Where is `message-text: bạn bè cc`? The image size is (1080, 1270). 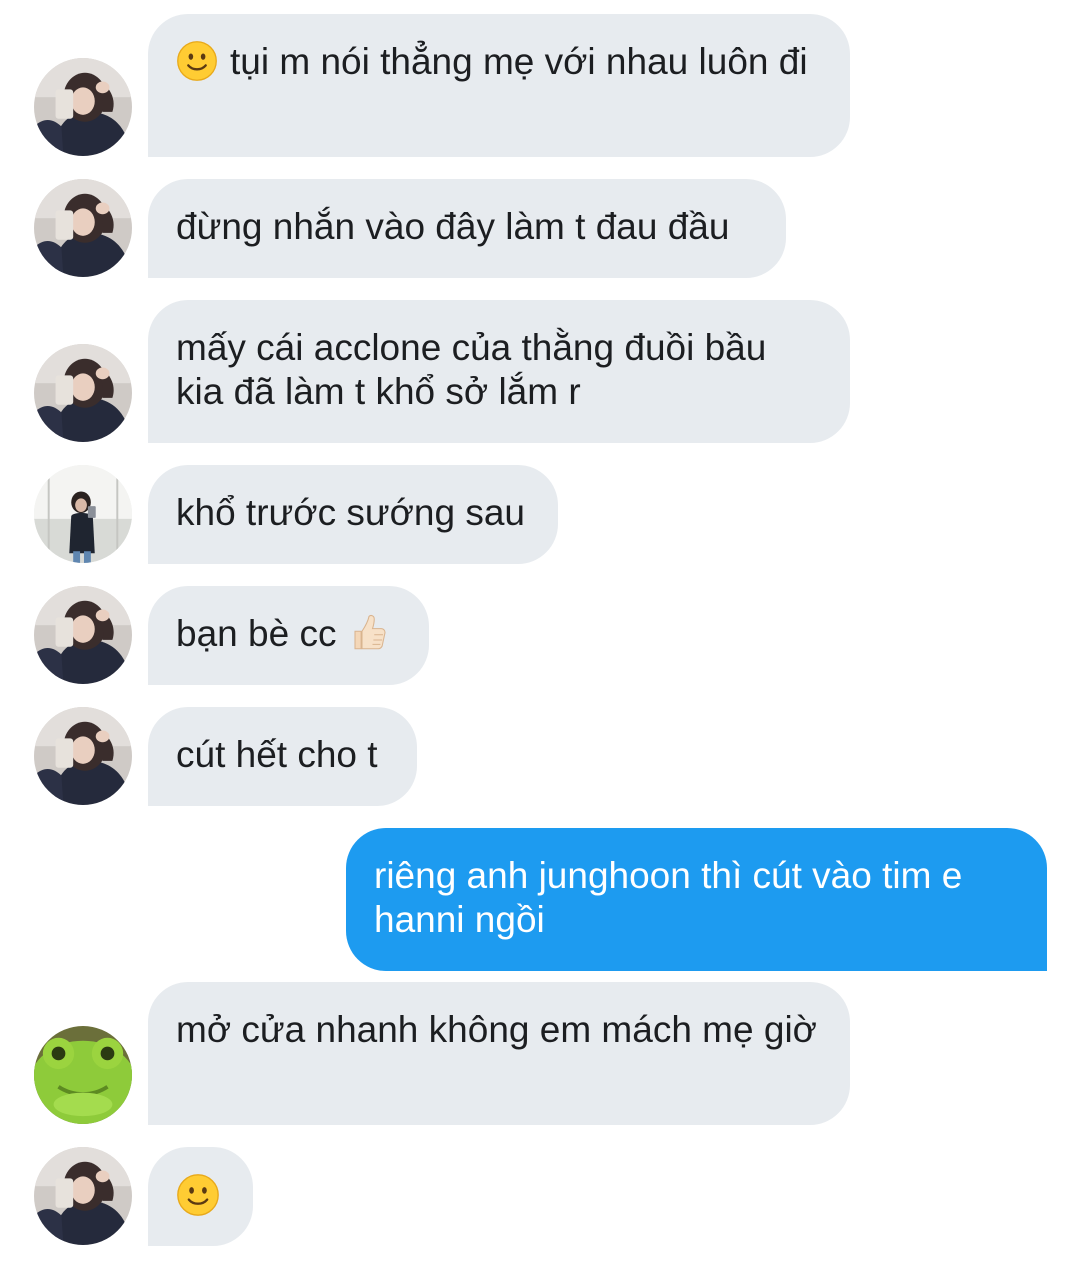 message-text: bạn bè cc is located at coordinates (256, 633).